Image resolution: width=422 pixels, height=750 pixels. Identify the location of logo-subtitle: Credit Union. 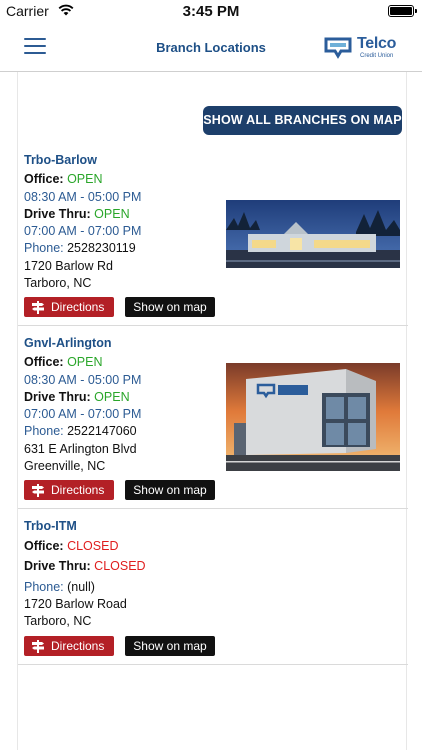
(377, 56).